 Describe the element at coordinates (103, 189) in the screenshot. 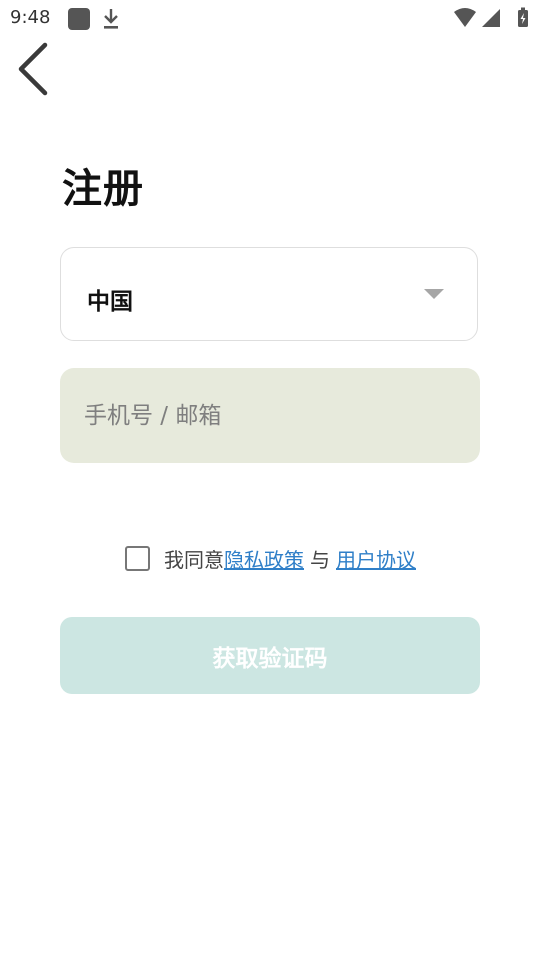

I see `page-title: 注册` at that location.